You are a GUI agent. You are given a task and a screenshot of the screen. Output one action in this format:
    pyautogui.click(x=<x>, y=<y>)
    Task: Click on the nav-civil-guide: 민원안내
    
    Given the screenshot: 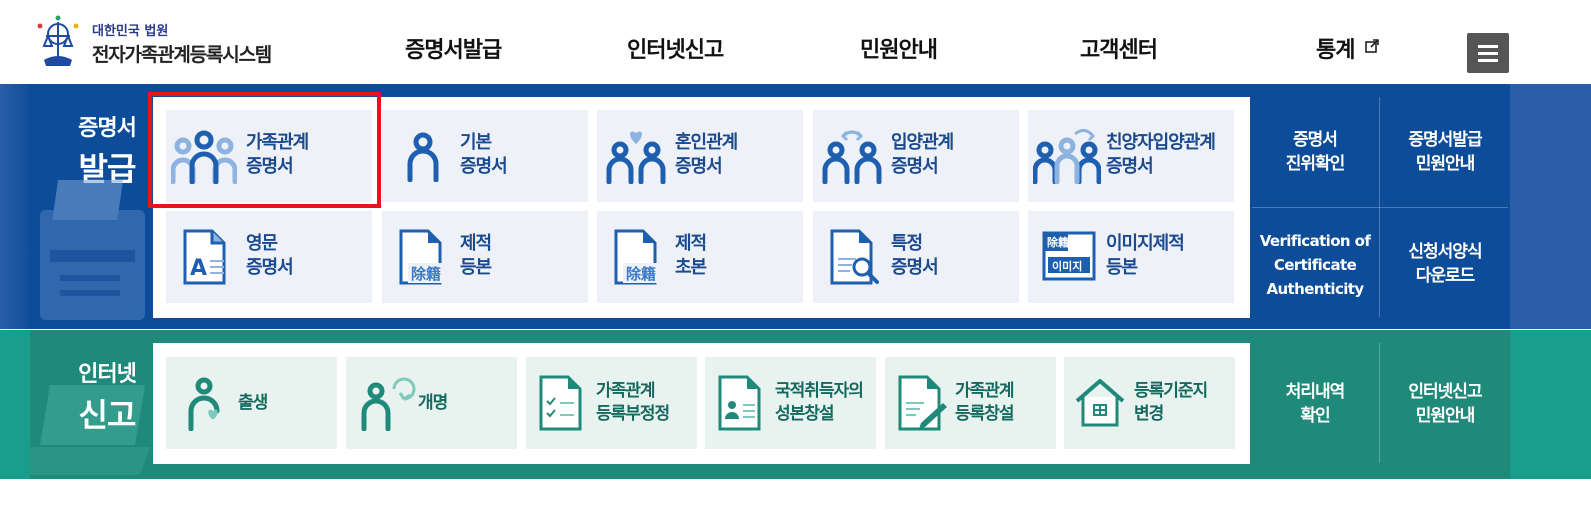 What is the action you would take?
    pyautogui.click(x=899, y=48)
    